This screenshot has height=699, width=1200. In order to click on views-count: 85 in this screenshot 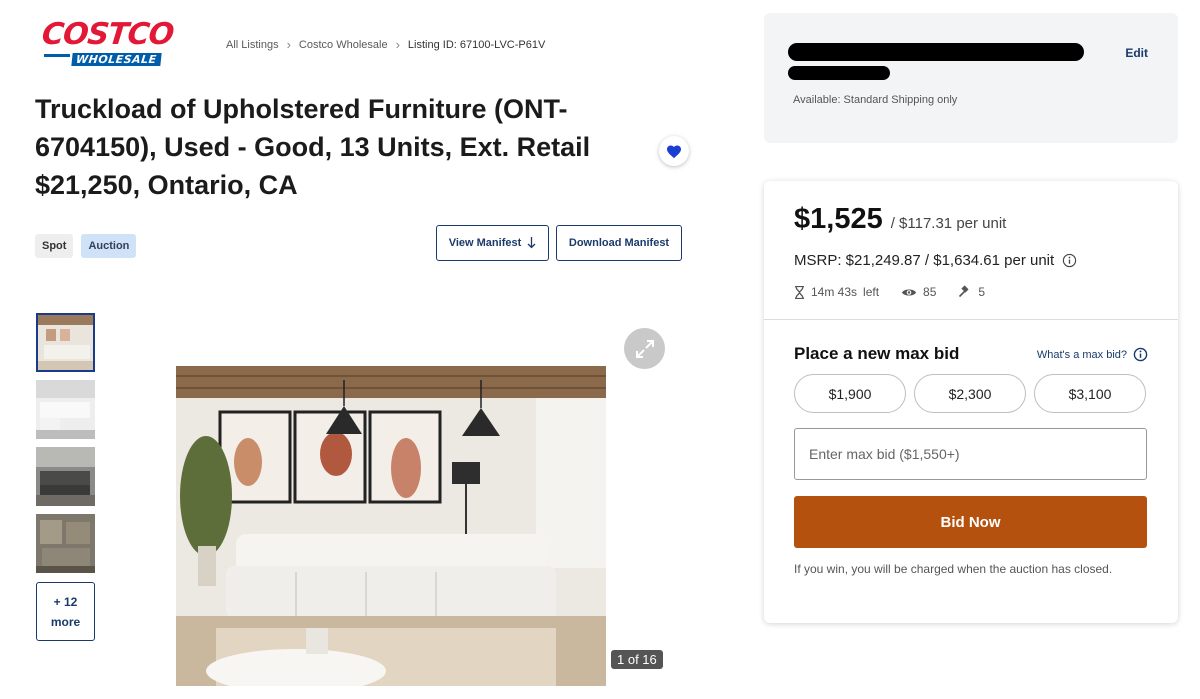, I will do `click(930, 292)`.